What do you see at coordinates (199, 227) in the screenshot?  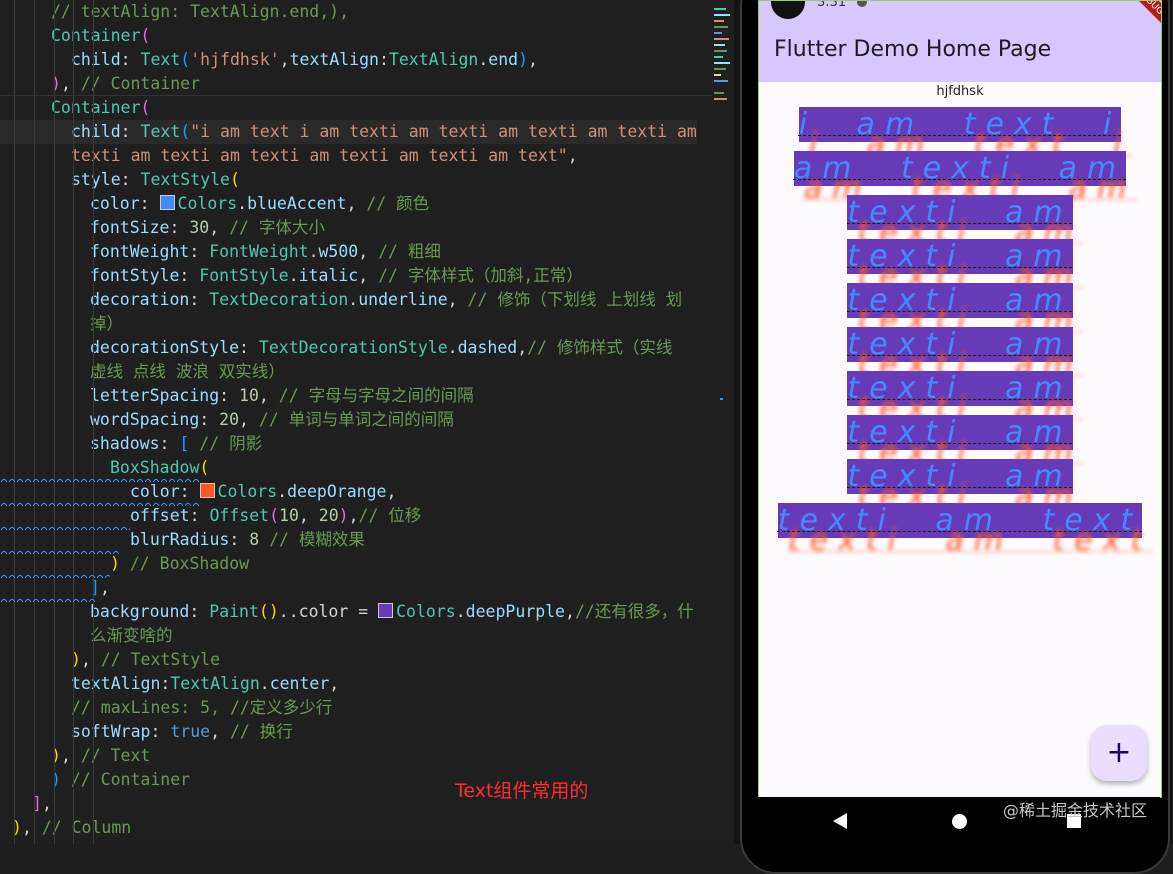 I see `code-token: 30` at bounding box center [199, 227].